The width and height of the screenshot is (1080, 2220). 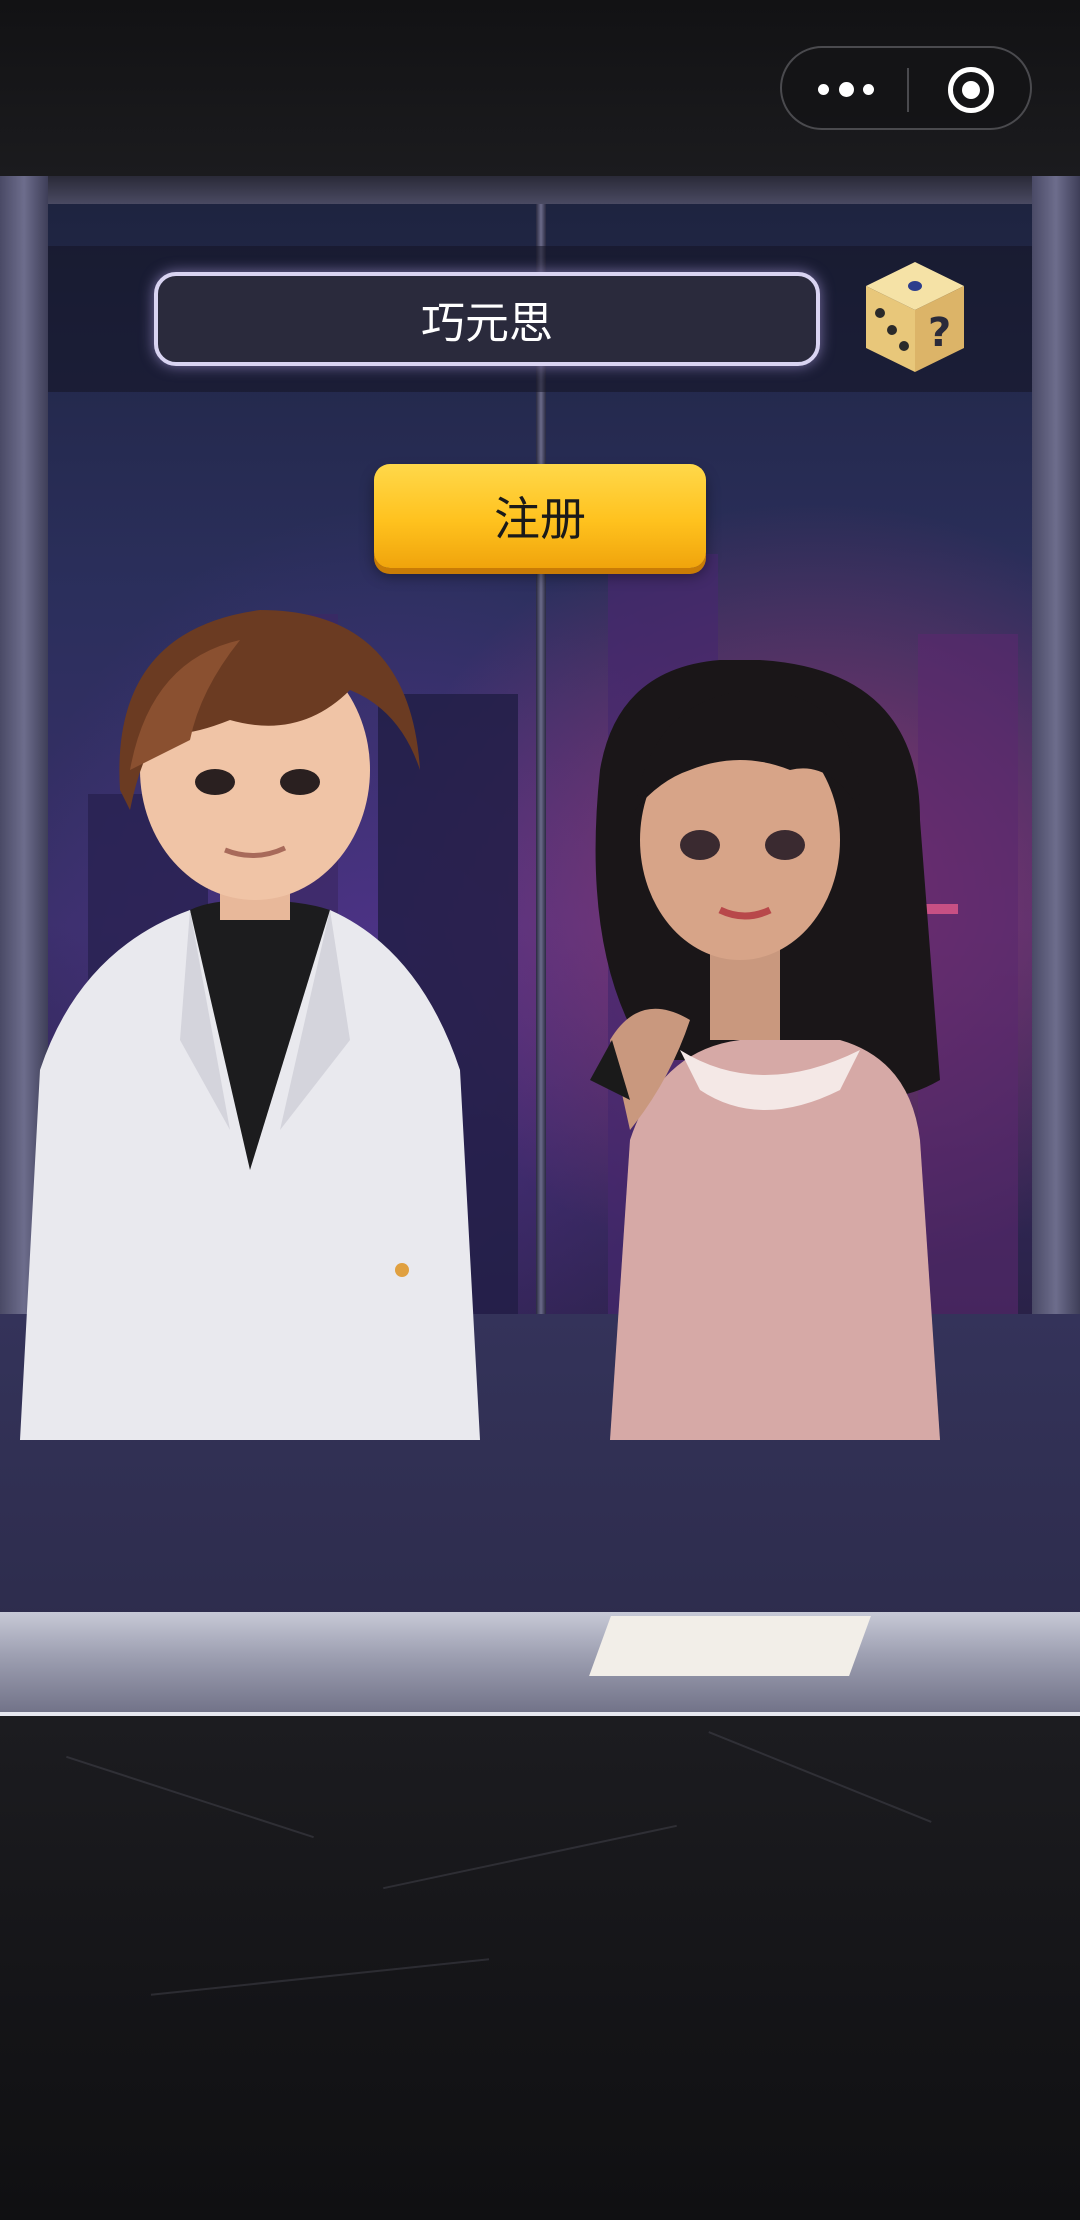 I want to click on target-circle-icon, so click(x=971, y=90).